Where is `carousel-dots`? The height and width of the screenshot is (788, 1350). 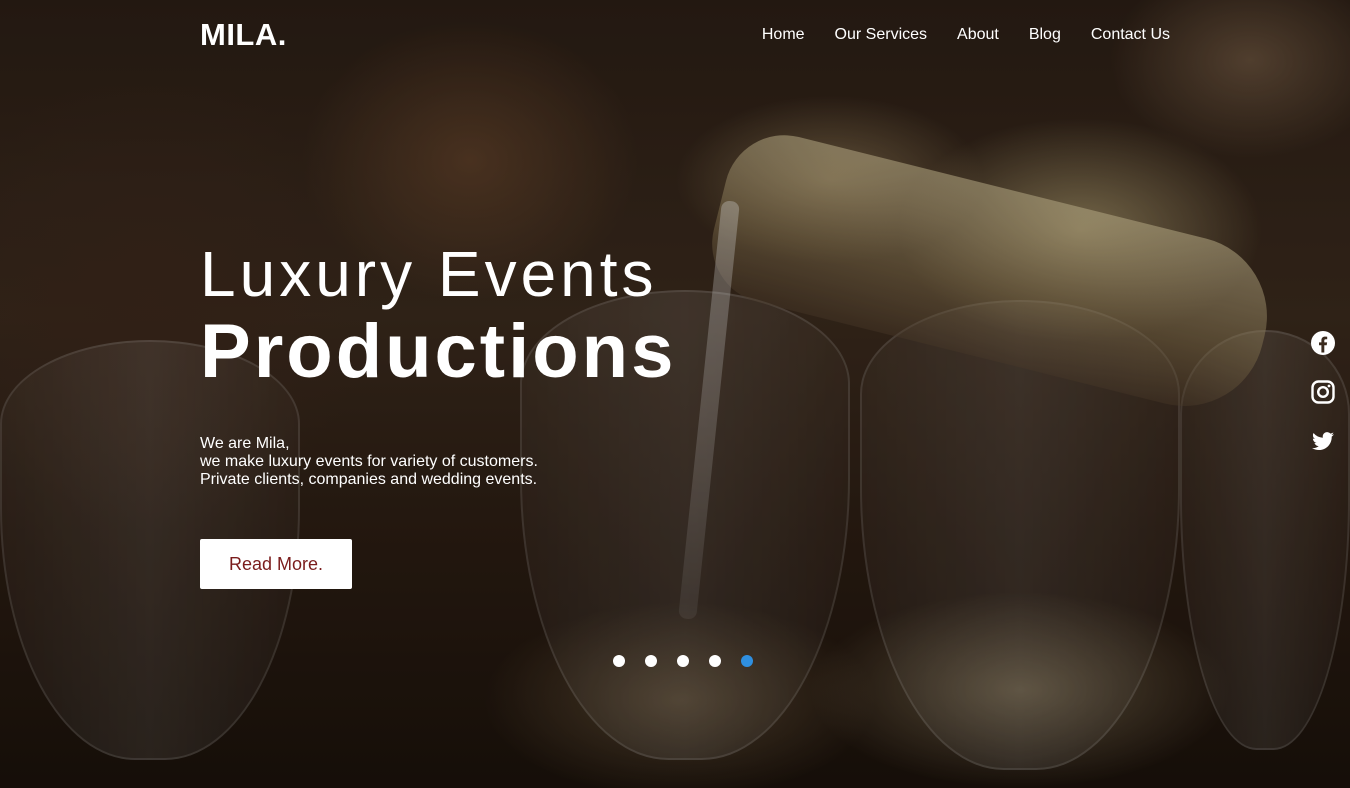
carousel-dots is located at coordinates (693, 661).